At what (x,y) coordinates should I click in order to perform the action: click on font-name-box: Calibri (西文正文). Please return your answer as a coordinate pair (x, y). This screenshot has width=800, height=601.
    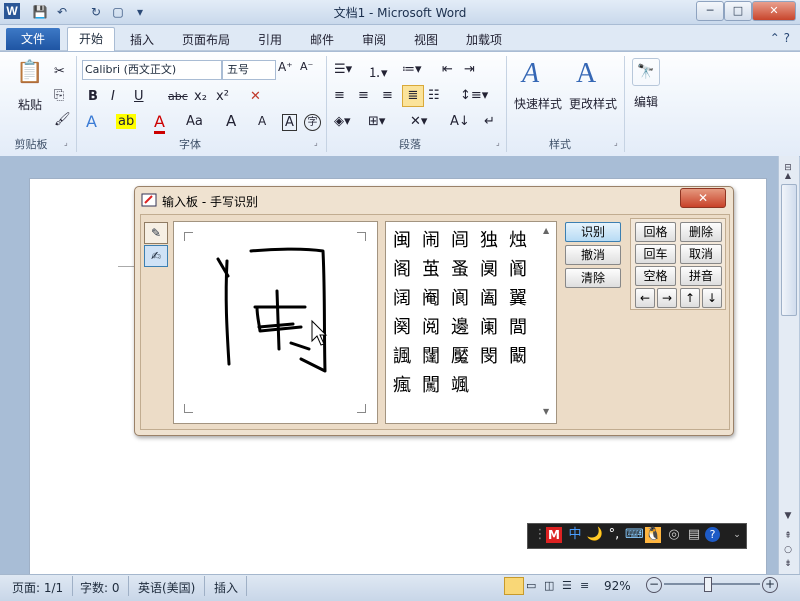
    Looking at the image, I should click on (152, 70).